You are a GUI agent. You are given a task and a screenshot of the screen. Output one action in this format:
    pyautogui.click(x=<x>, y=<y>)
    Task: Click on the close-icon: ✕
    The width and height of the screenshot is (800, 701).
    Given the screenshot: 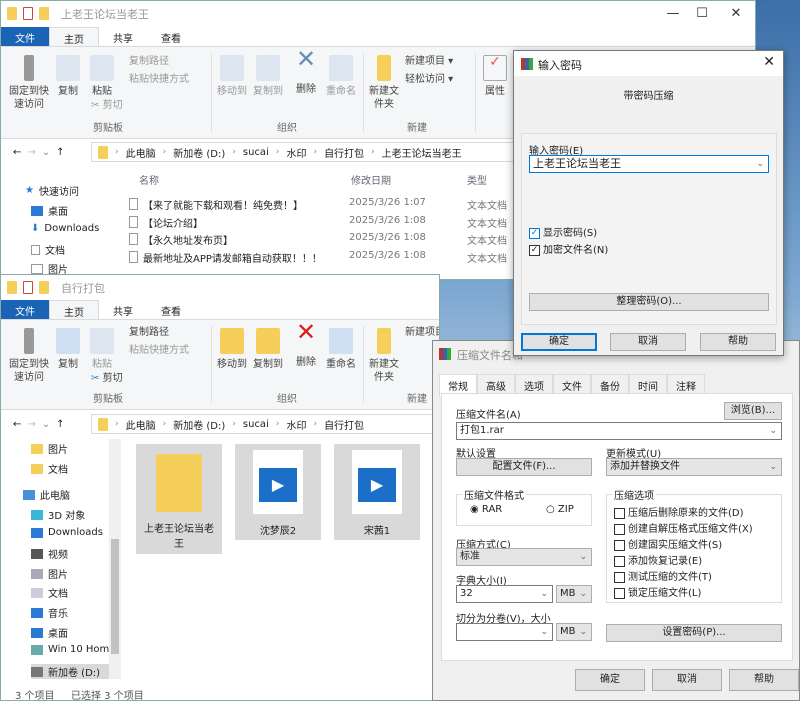 What is the action you would take?
    pyautogui.click(x=769, y=62)
    